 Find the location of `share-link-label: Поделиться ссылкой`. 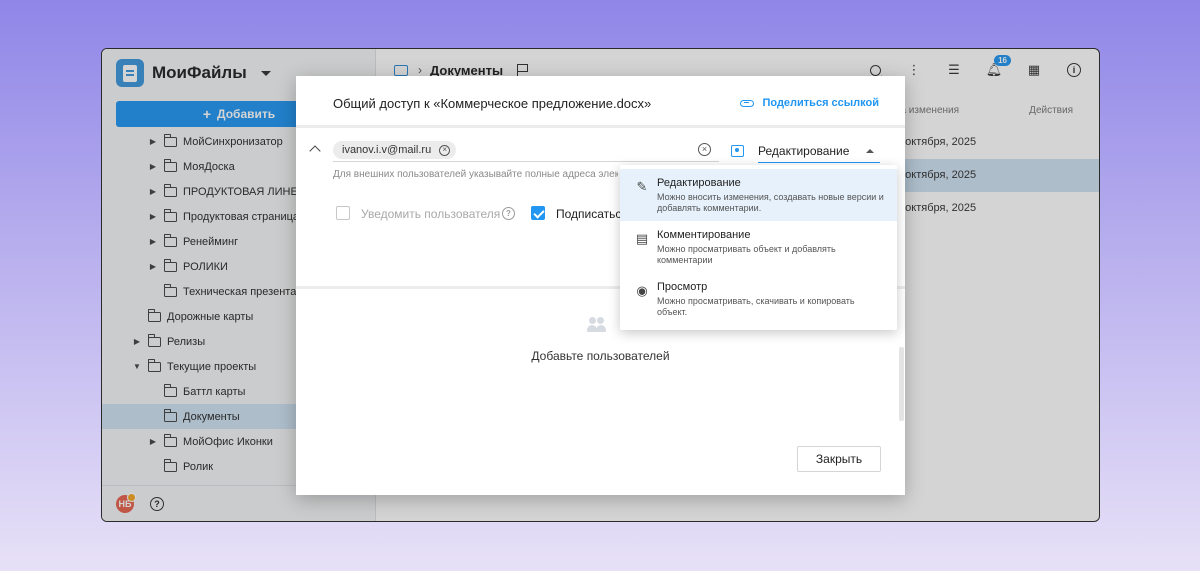

share-link-label: Поделиться ссылкой is located at coordinates (820, 103).